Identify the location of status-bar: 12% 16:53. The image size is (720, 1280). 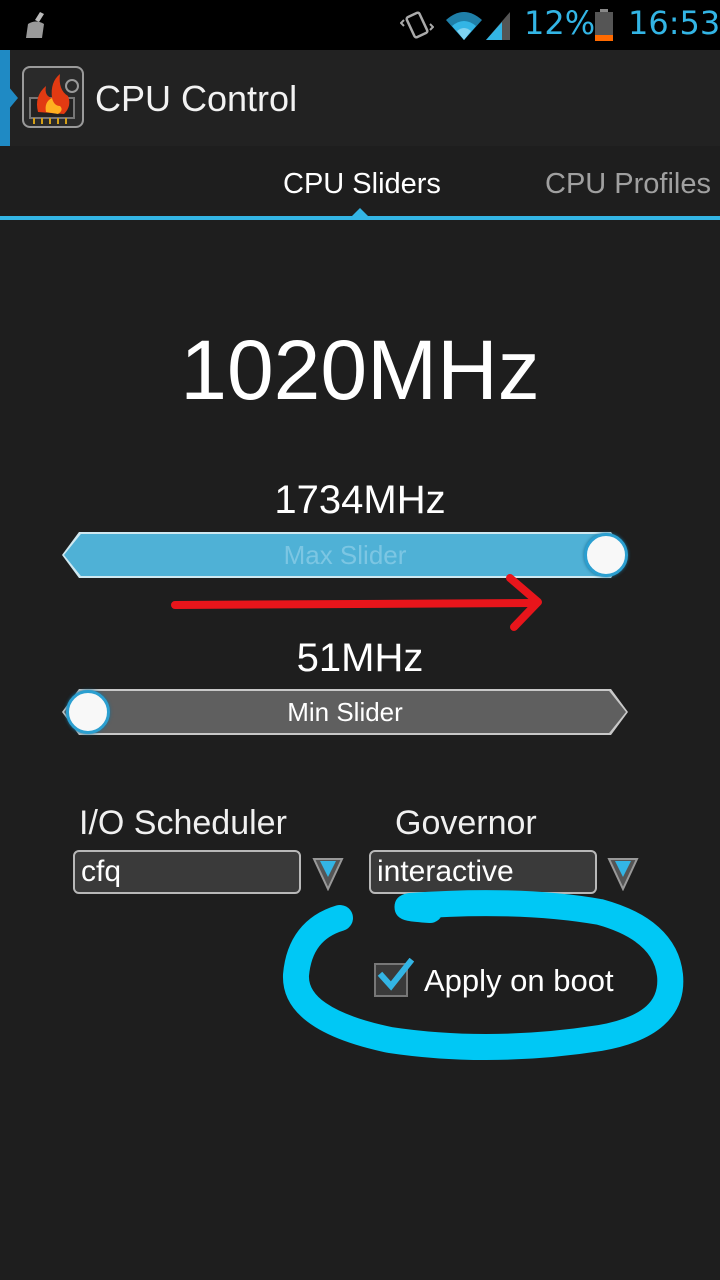
(360, 25).